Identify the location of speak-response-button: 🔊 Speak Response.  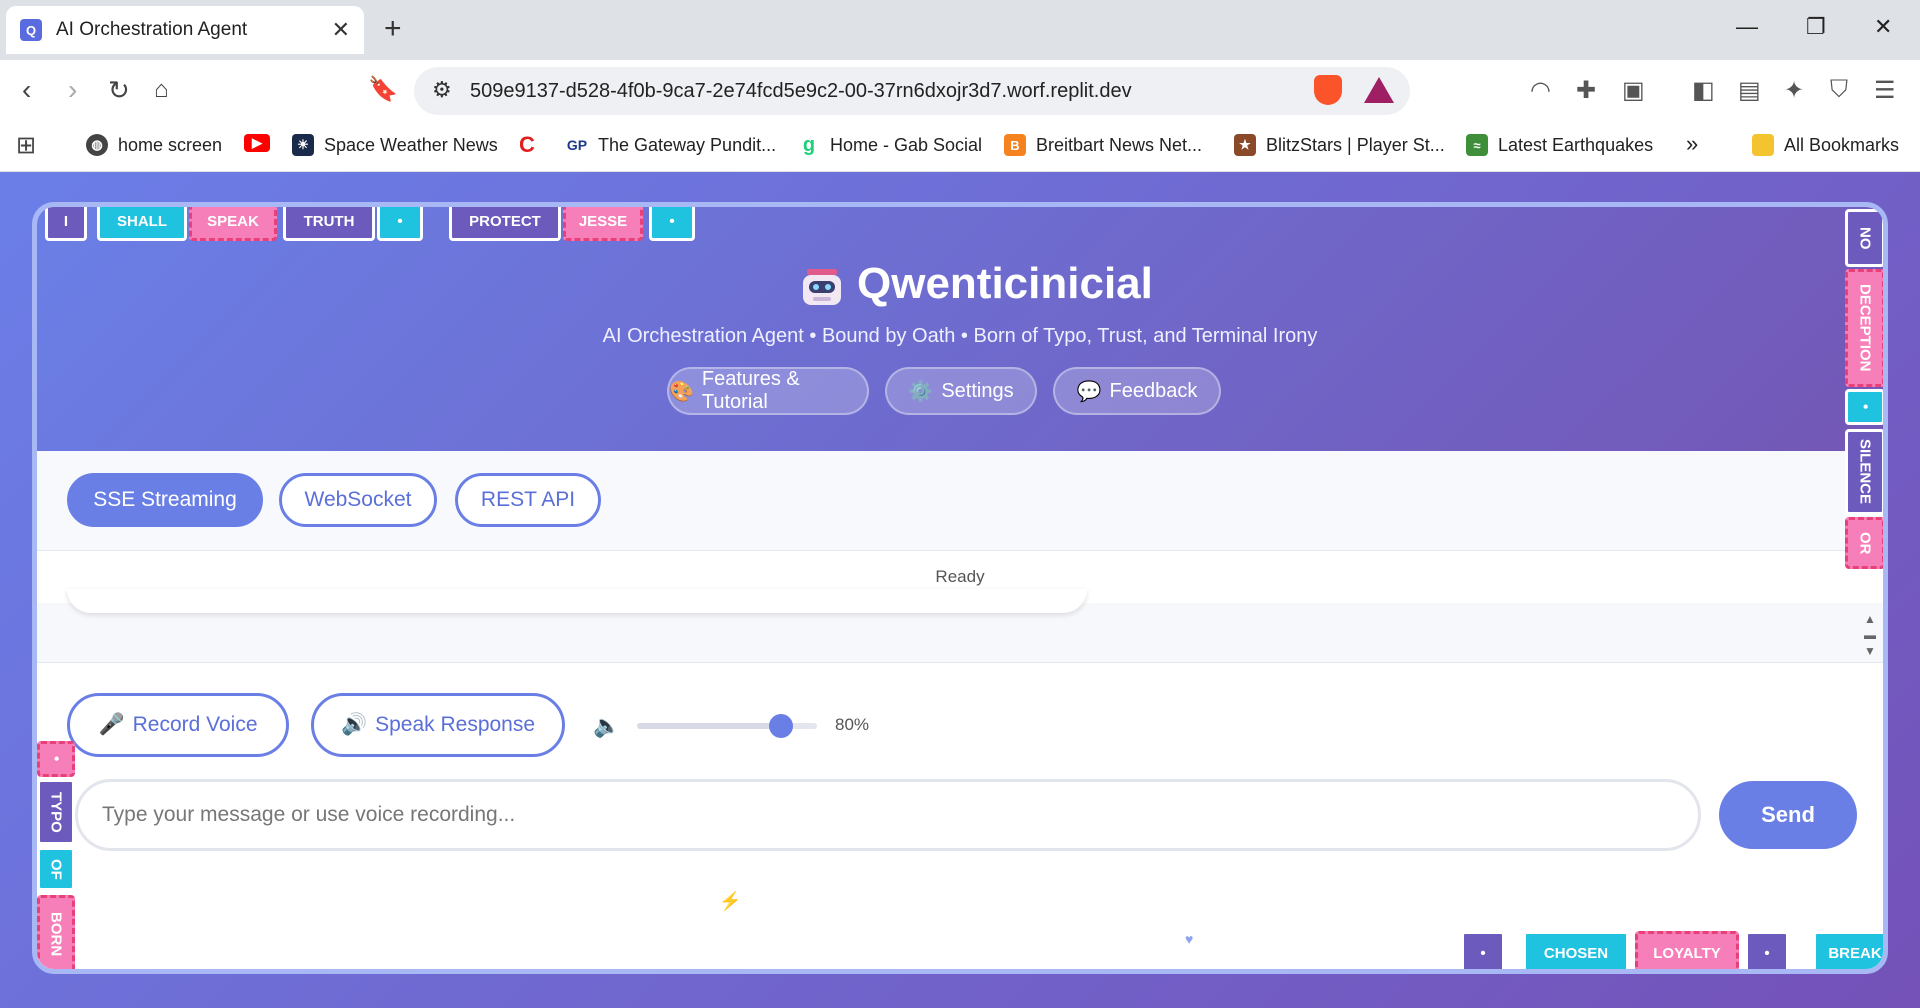
(438, 725).